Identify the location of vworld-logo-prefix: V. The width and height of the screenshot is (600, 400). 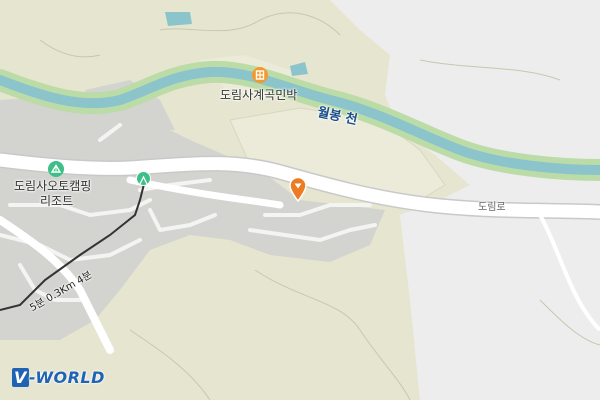
(20, 377).